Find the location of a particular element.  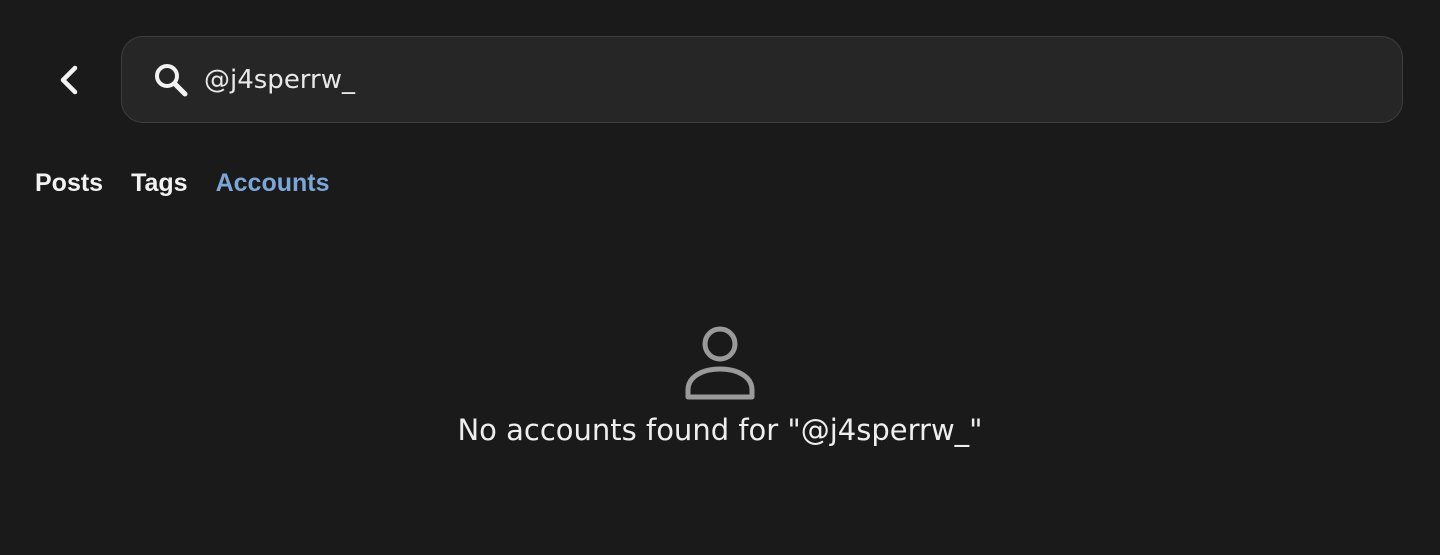

search-box is located at coordinates (762, 79).